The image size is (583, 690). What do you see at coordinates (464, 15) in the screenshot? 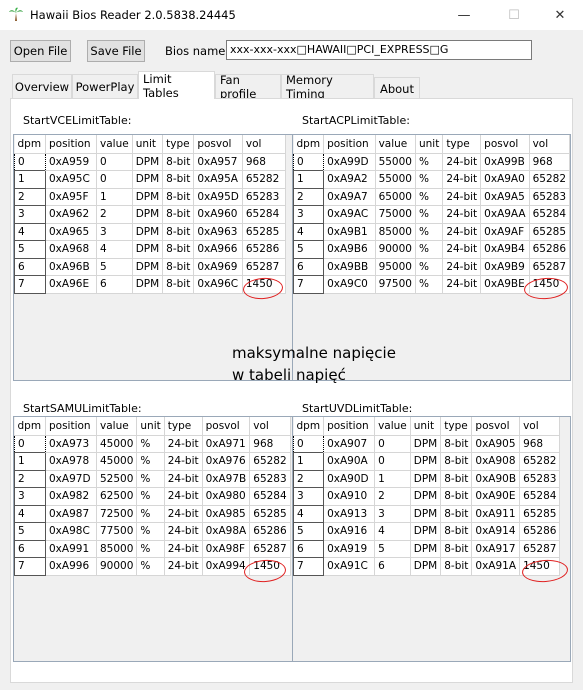
I see `minimize-button: —` at bounding box center [464, 15].